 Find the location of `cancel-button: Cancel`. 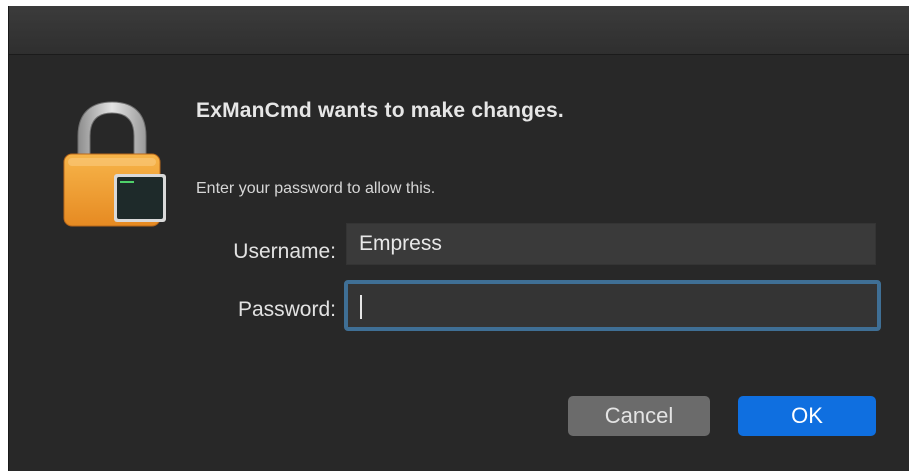

cancel-button: Cancel is located at coordinates (639, 416).